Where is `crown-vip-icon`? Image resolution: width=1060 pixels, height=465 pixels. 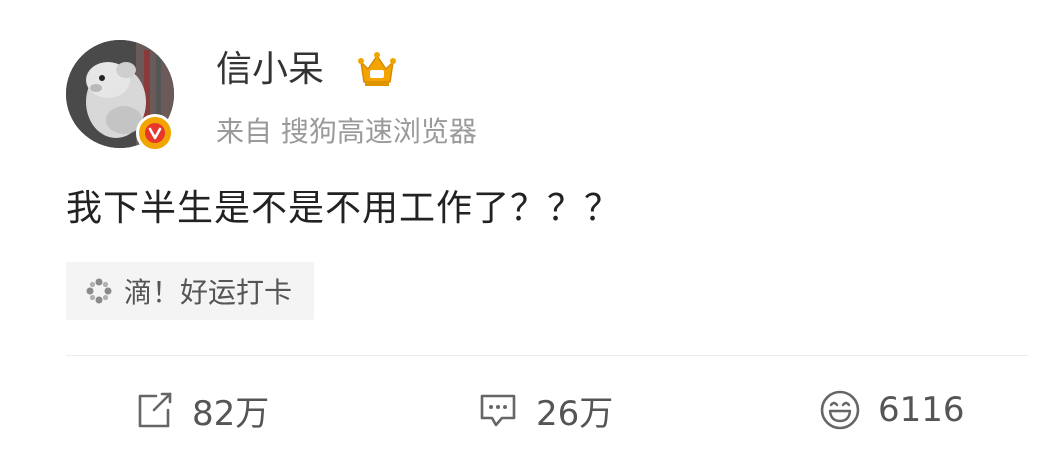
crown-vip-icon is located at coordinates (377, 69).